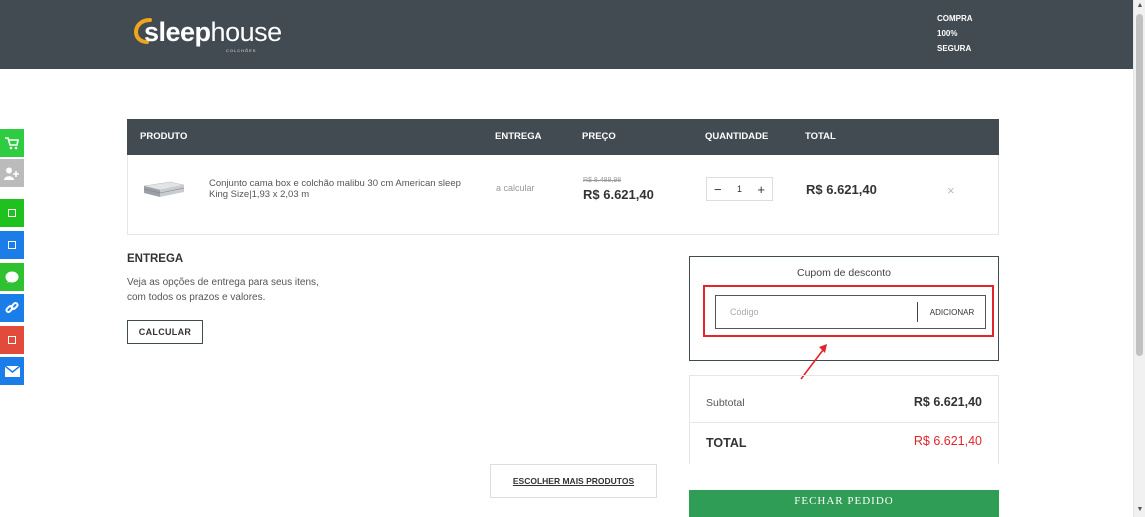 The image size is (1145, 517). Describe the element at coordinates (164, 190) in the screenshot. I see `product-thumbnail` at that location.